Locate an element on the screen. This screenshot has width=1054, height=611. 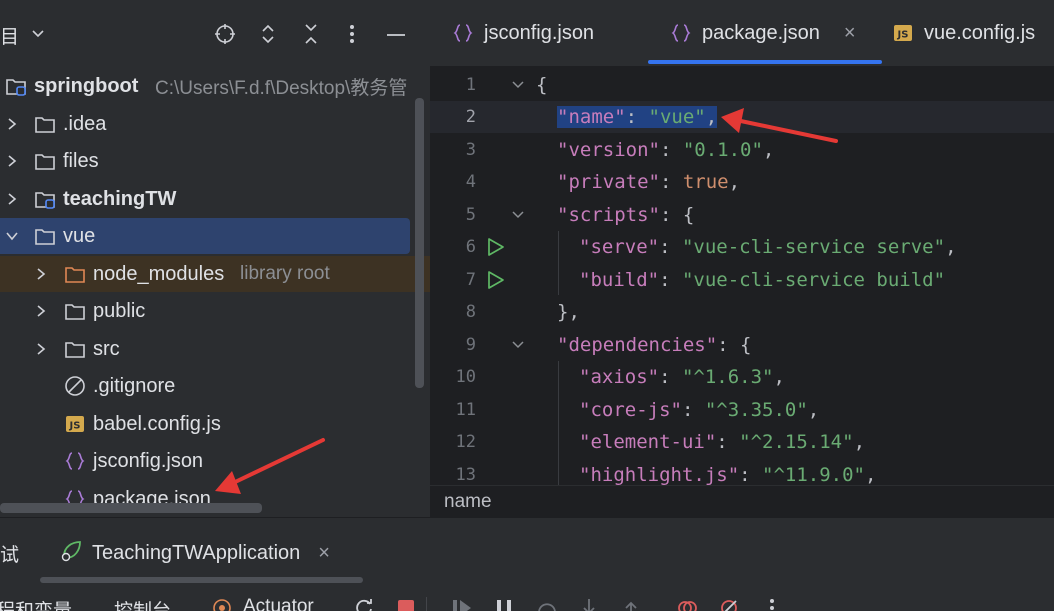
code-line: 4 "private": true, is located at coordinates (742, 182).